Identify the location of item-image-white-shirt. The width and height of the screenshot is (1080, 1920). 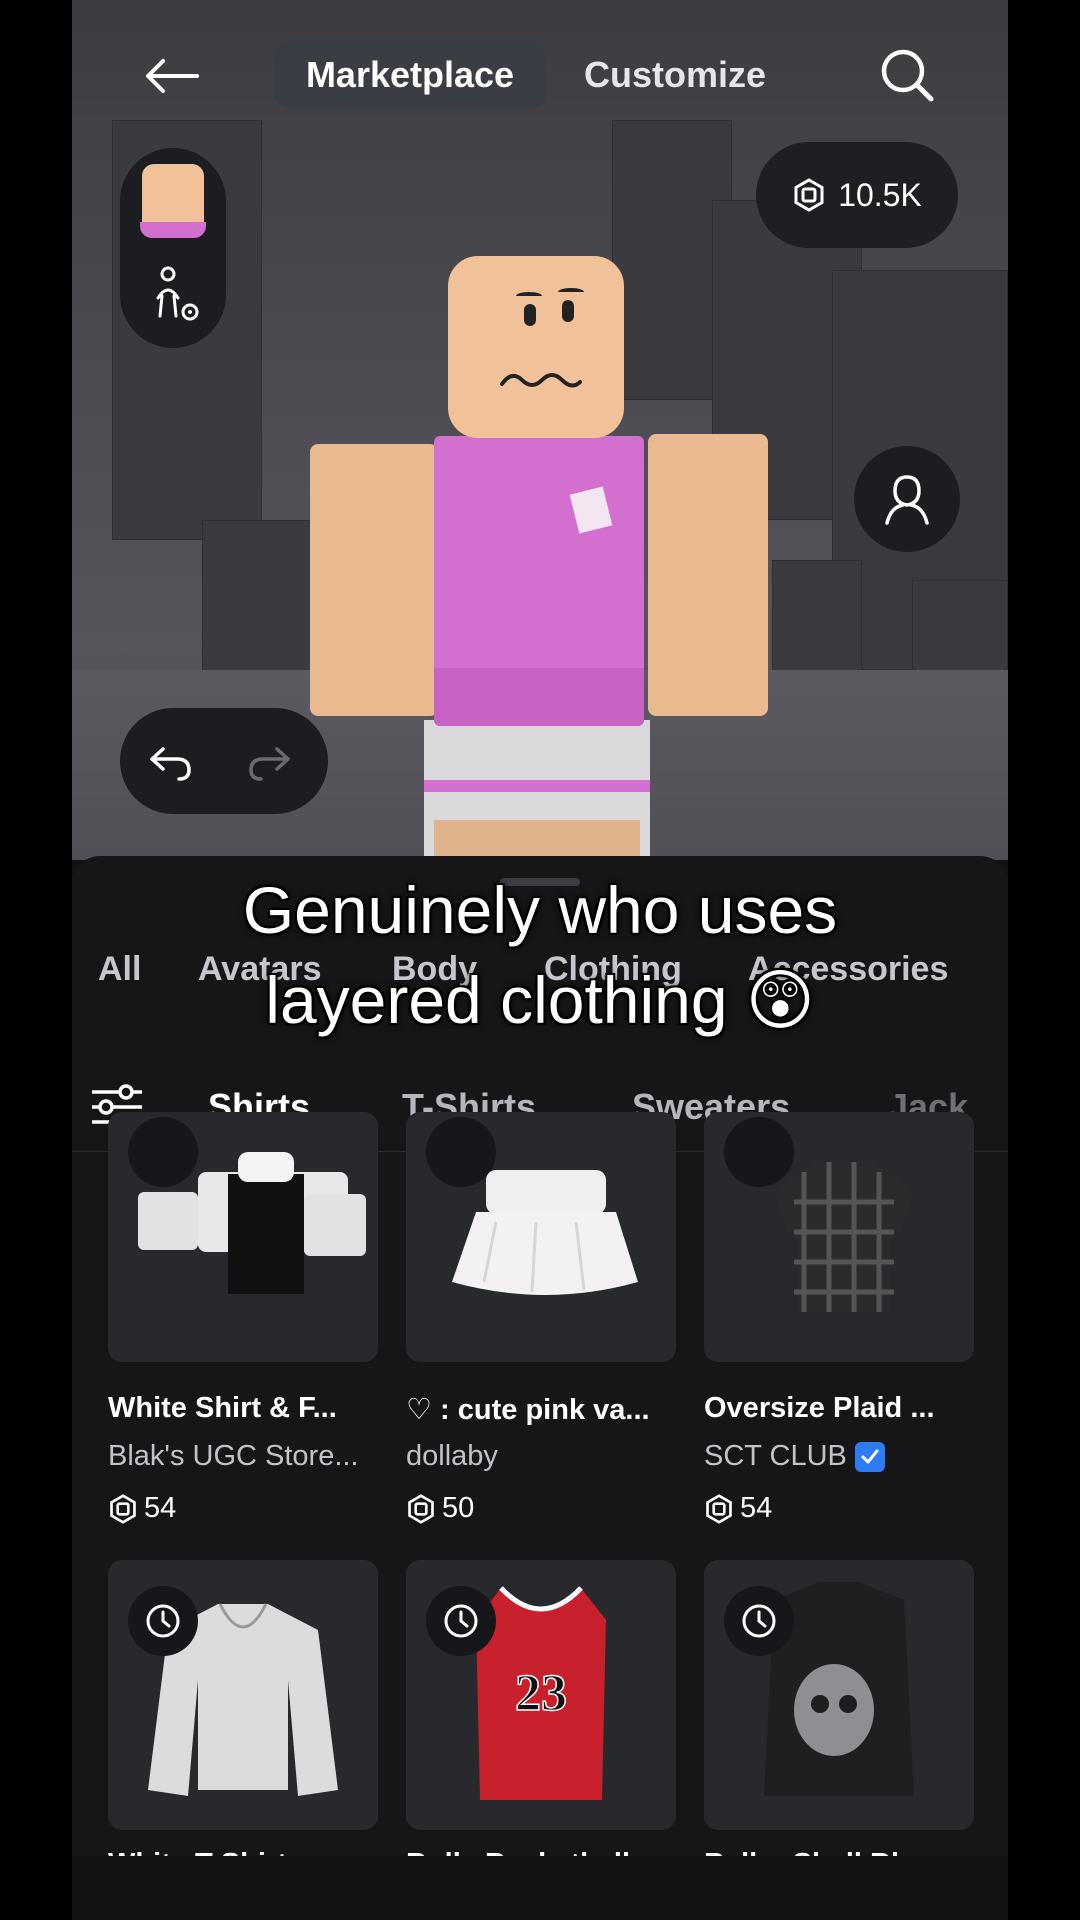
(247, 1205).